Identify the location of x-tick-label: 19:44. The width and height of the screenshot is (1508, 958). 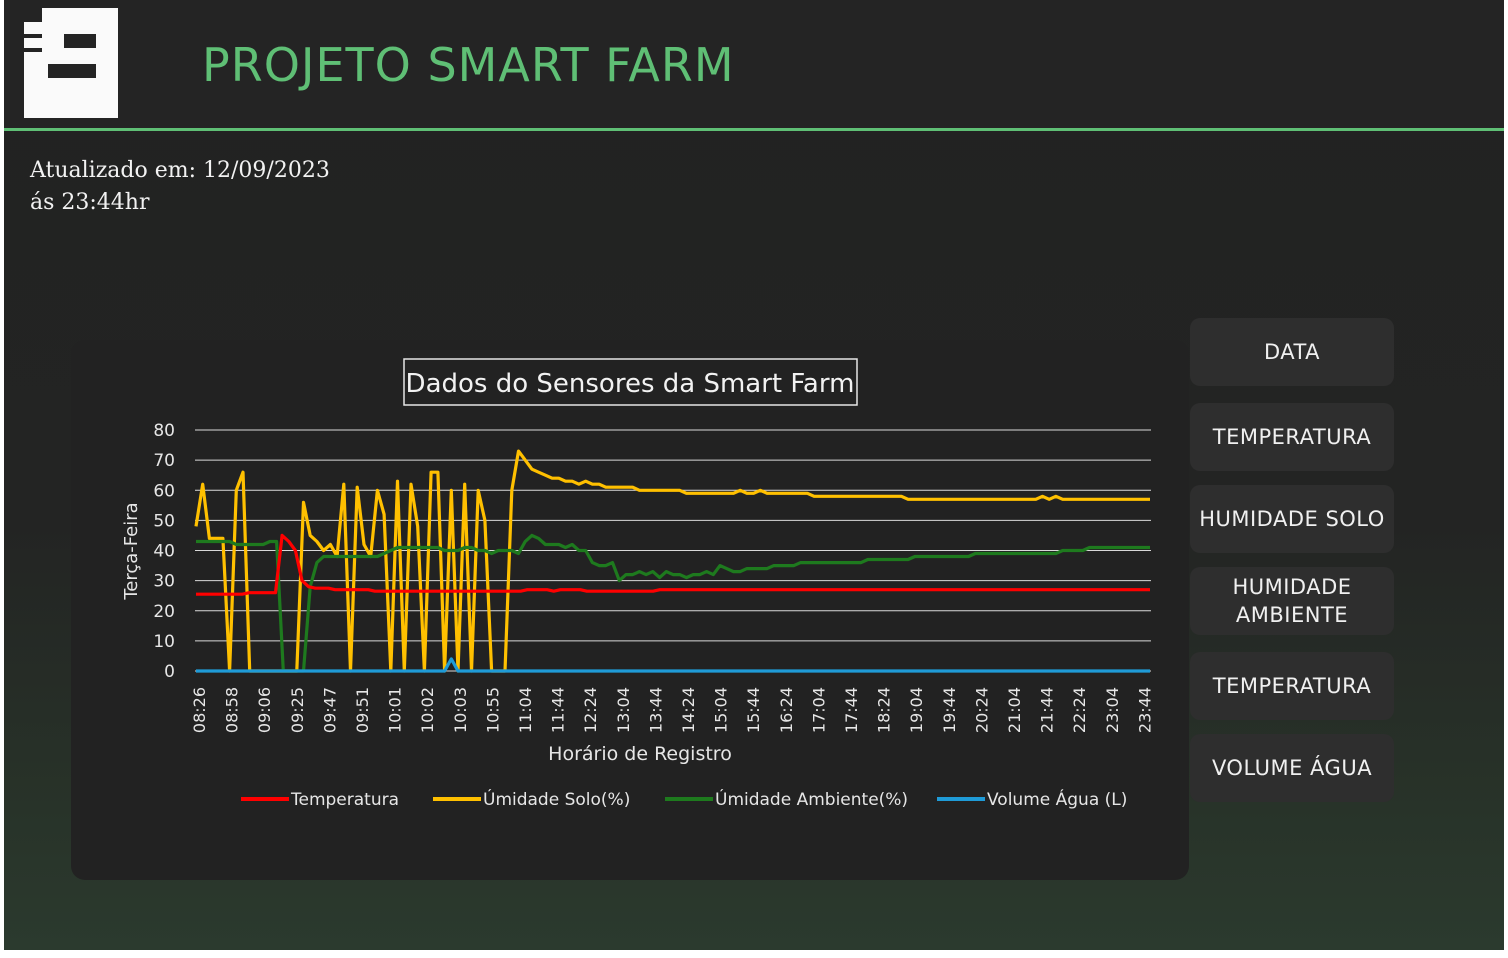
(949, 710).